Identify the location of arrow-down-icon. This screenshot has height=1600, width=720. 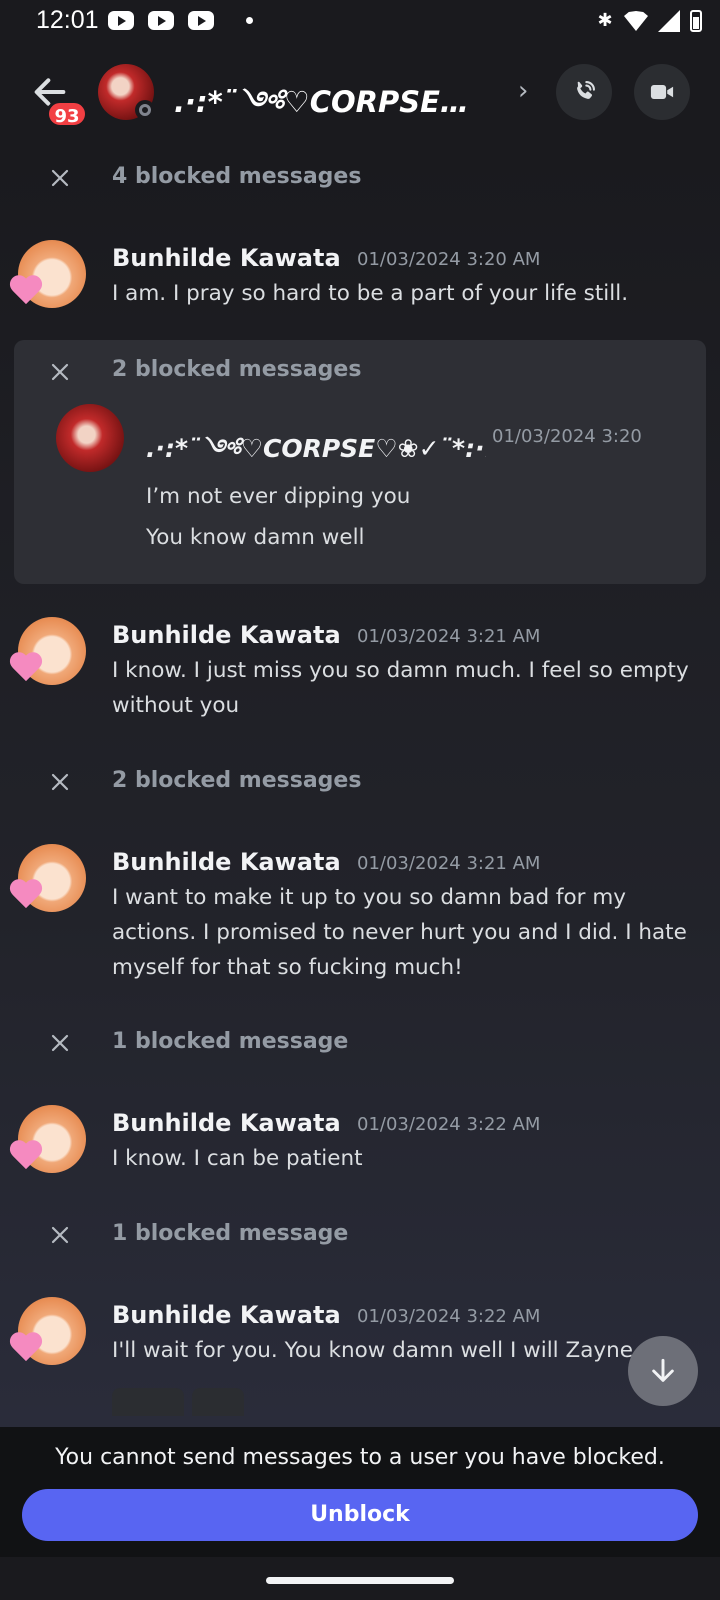
(663, 1370).